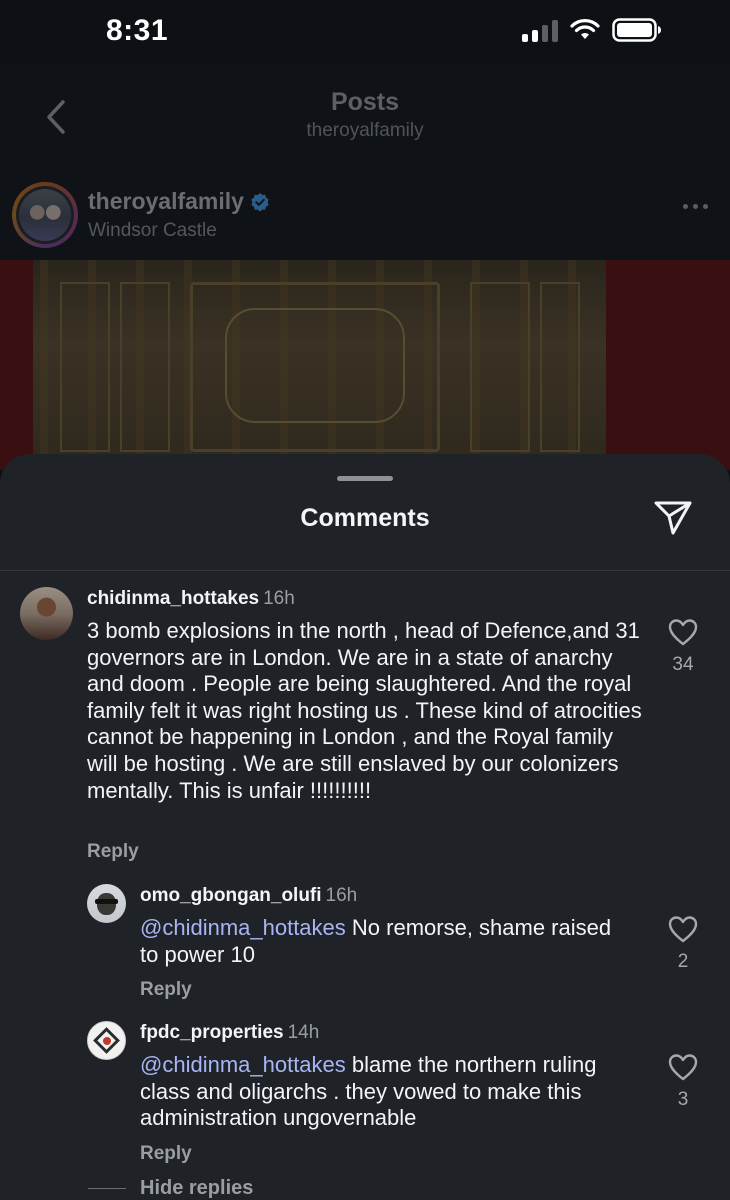 This screenshot has width=730, height=1200. I want to click on comment-username: omo_gbongan_olufi, so click(231, 895).